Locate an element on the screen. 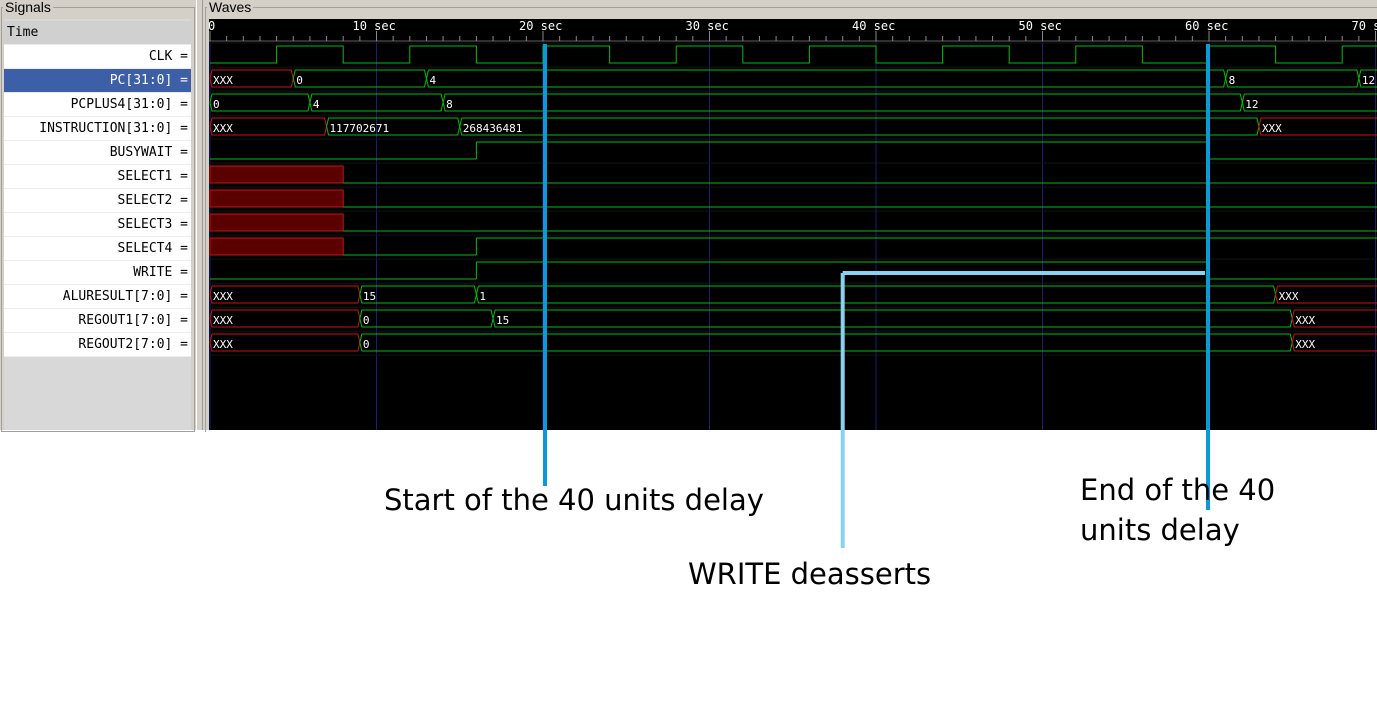 The width and height of the screenshot is (1377, 722). time-header-row: Time is located at coordinates (97, 33).